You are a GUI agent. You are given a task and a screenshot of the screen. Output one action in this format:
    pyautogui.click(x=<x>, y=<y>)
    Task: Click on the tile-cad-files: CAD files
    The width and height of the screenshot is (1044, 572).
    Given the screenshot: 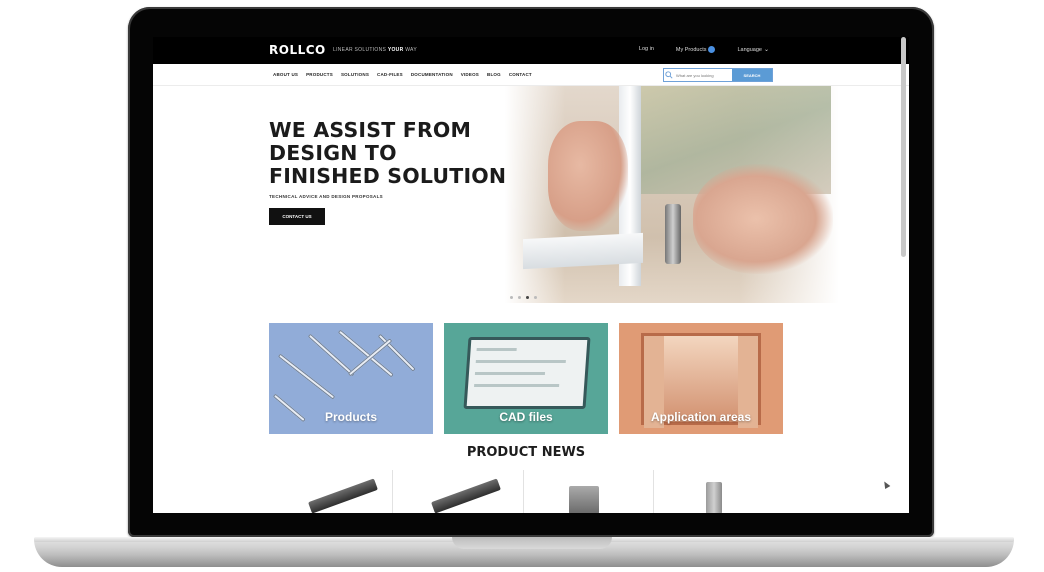 What is the action you would take?
    pyautogui.click(x=526, y=378)
    